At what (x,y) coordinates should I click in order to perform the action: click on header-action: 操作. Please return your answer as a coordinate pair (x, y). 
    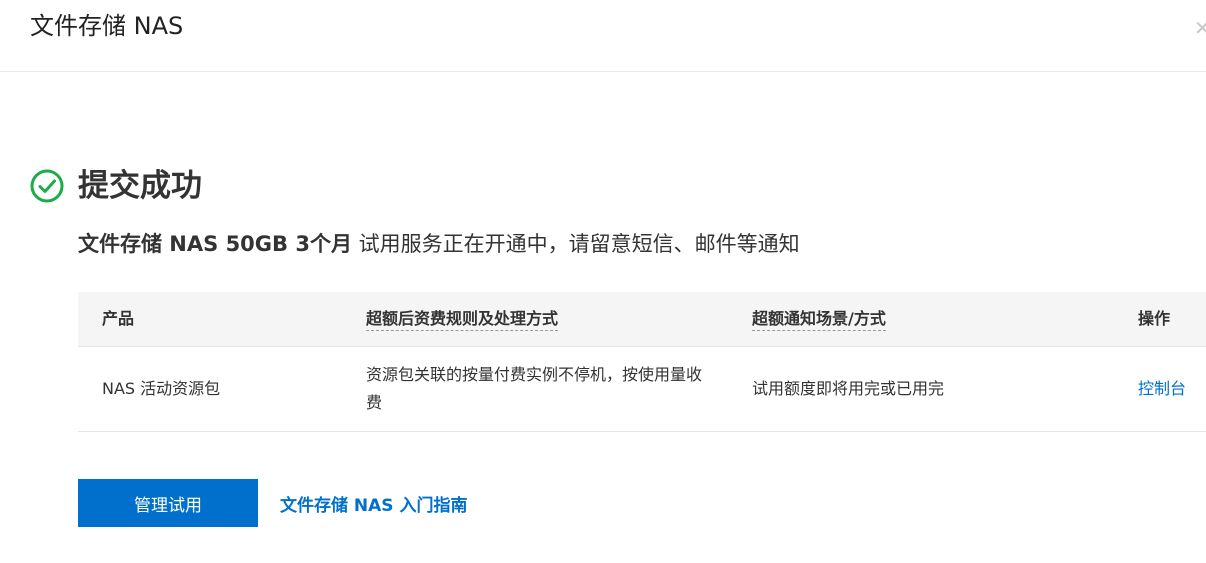
    Looking at the image, I should click on (1154, 318).